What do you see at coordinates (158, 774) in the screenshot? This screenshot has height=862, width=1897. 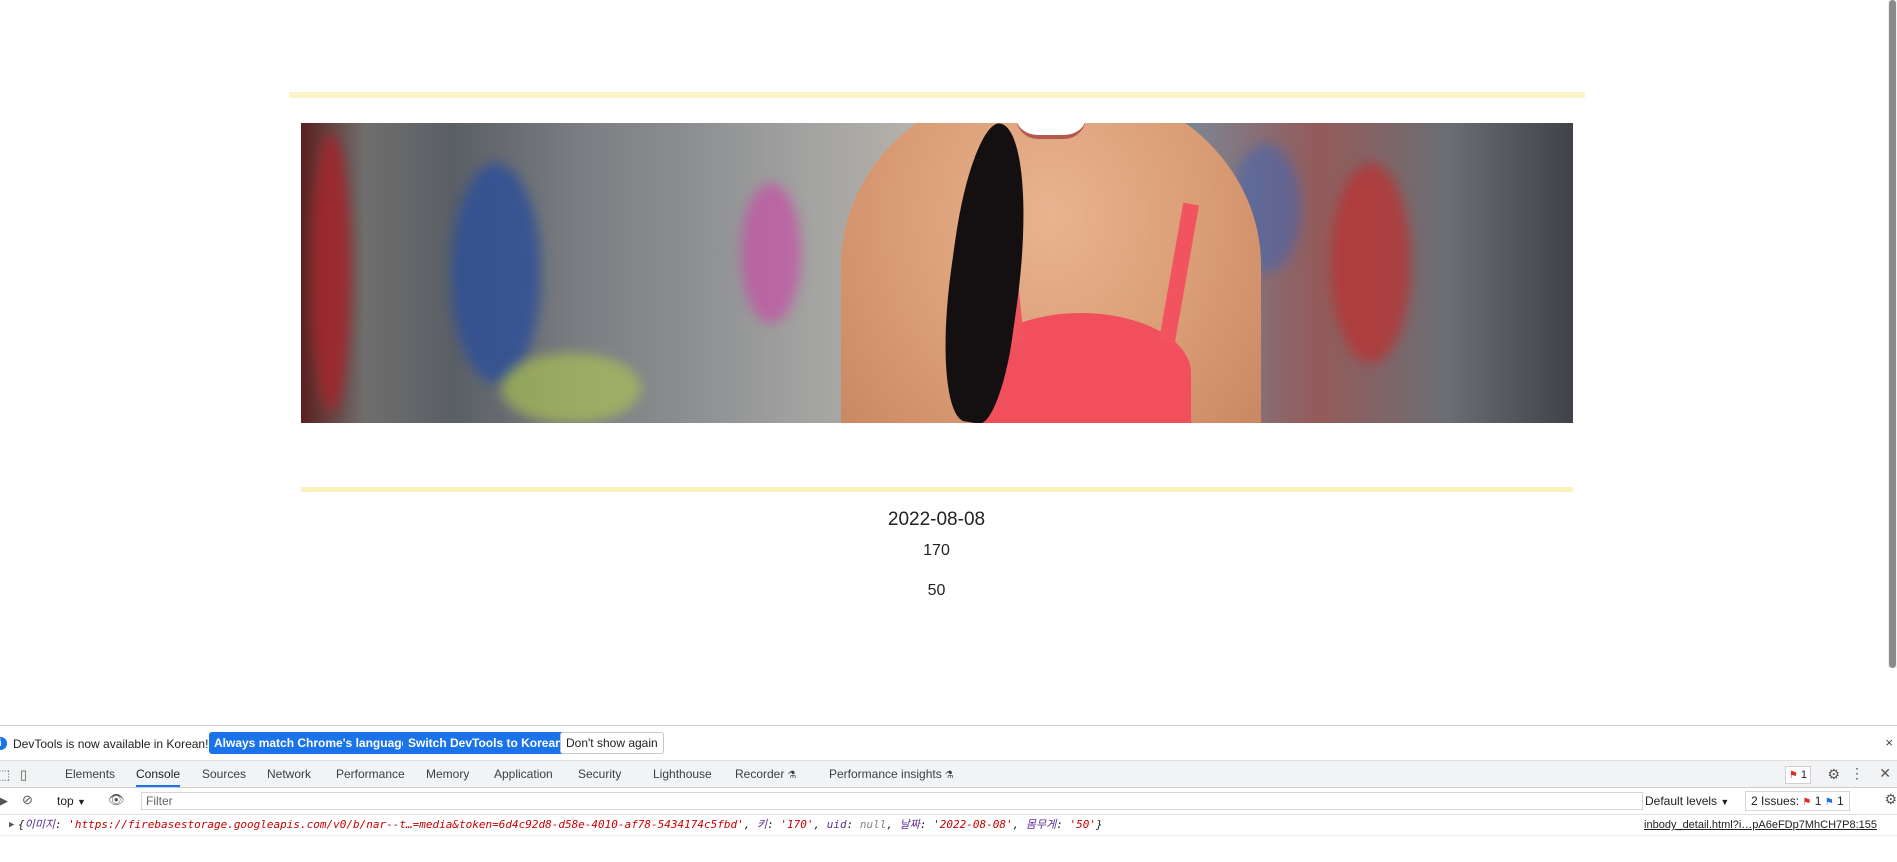 I see `tab-console: Console` at bounding box center [158, 774].